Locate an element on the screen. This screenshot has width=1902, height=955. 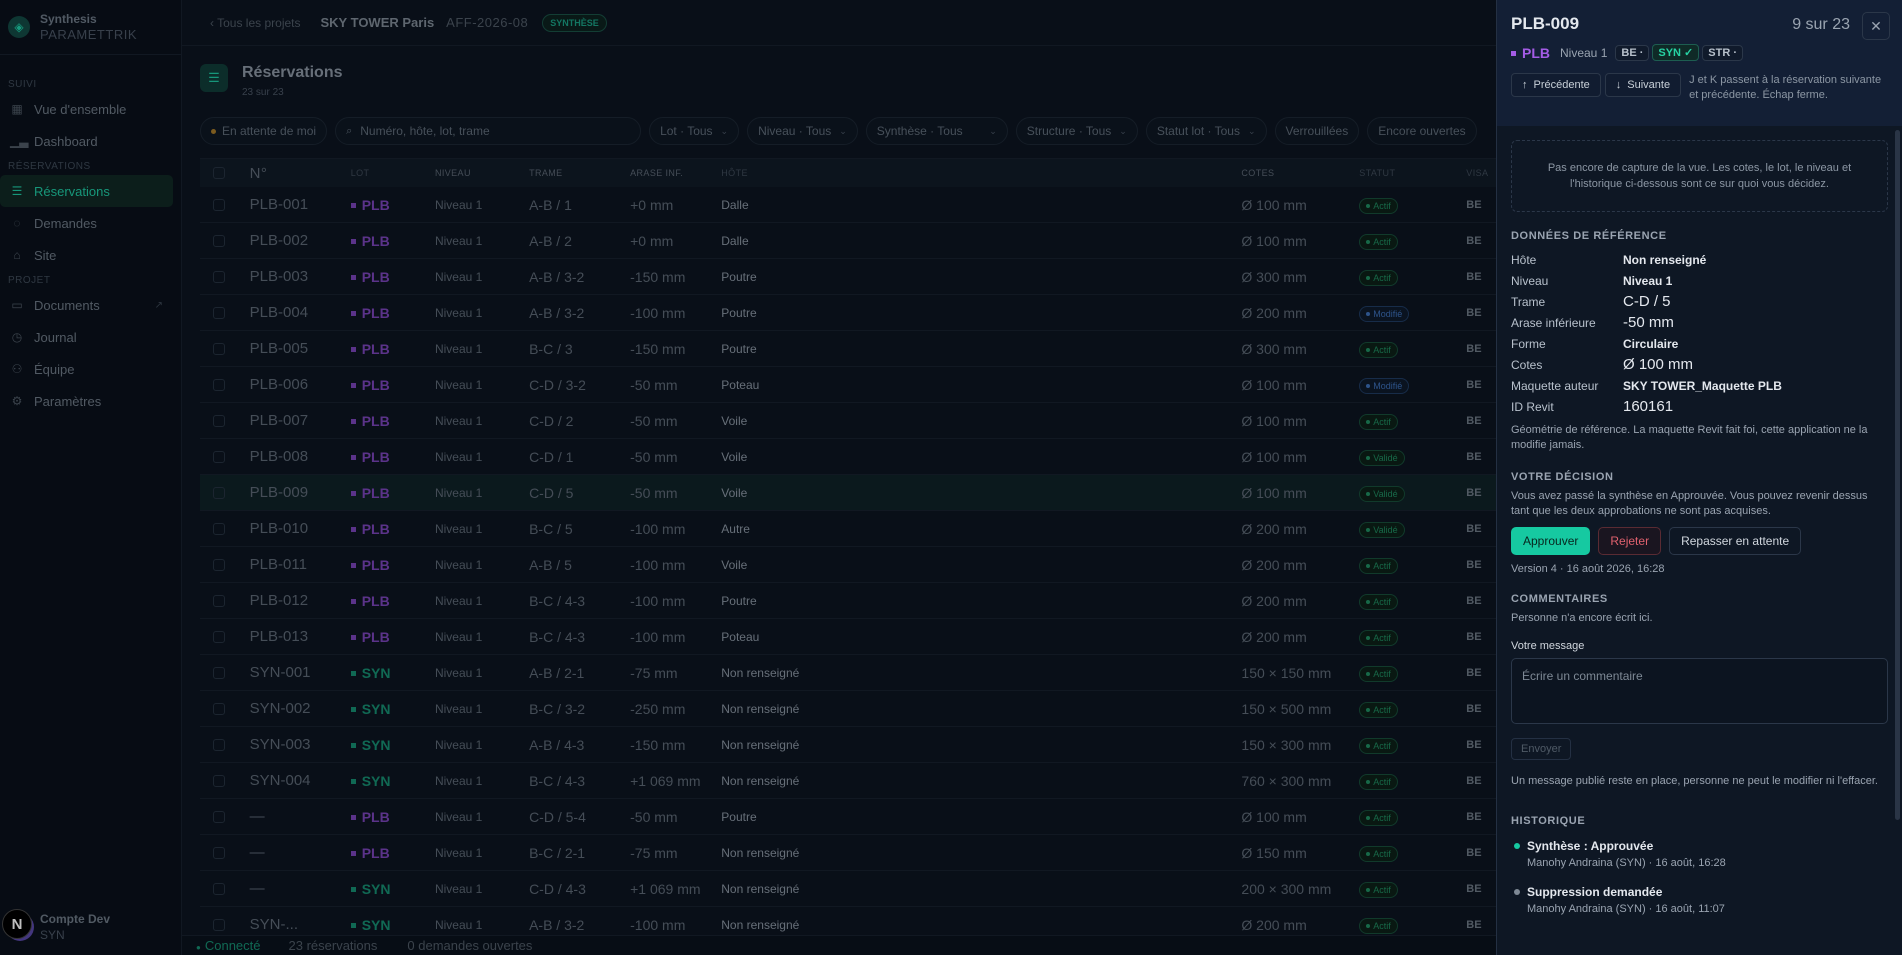
search-input: ⌕ Numéro, hôte, lot, trame is located at coordinates (488, 131).